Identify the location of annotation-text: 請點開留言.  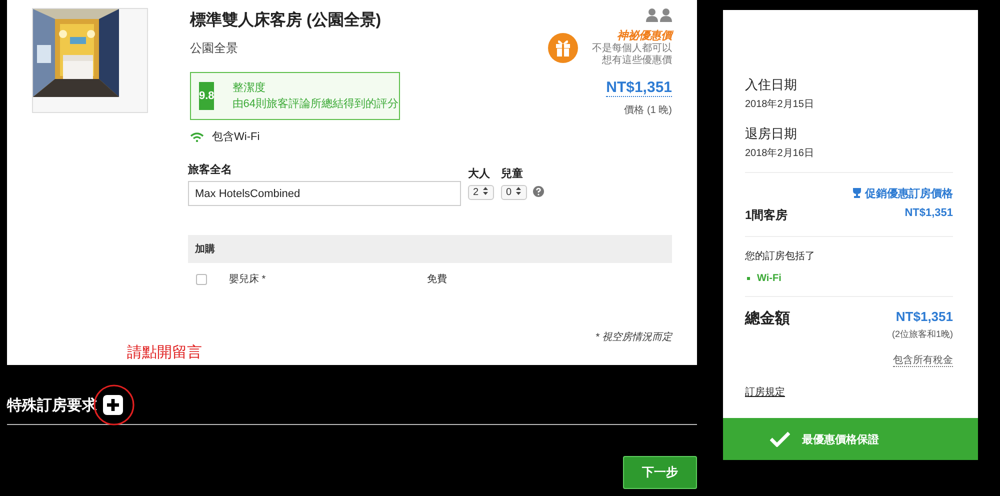
(164, 352).